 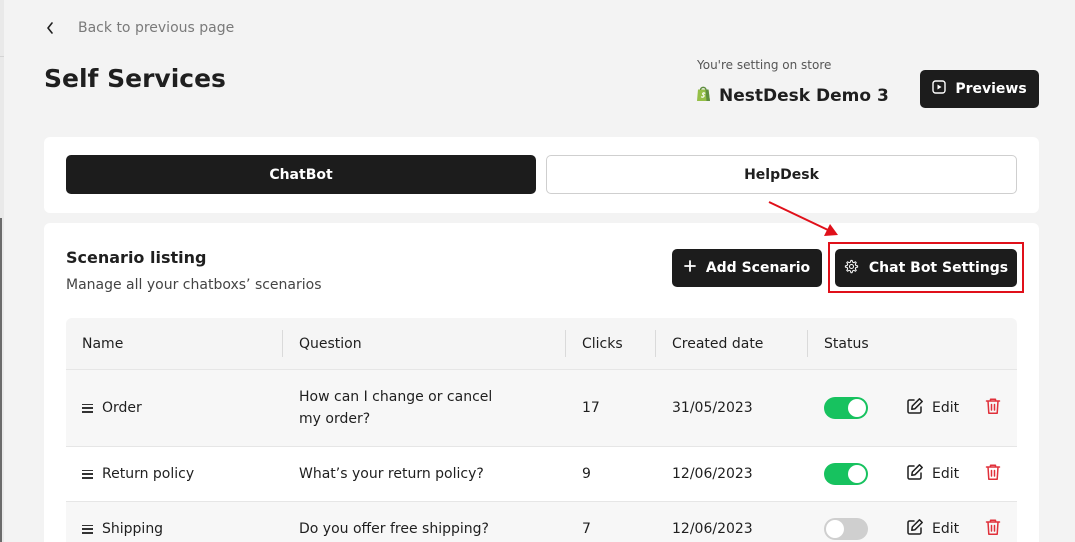 I want to click on scenario-question: Do you offer free shipping?, so click(x=394, y=529).